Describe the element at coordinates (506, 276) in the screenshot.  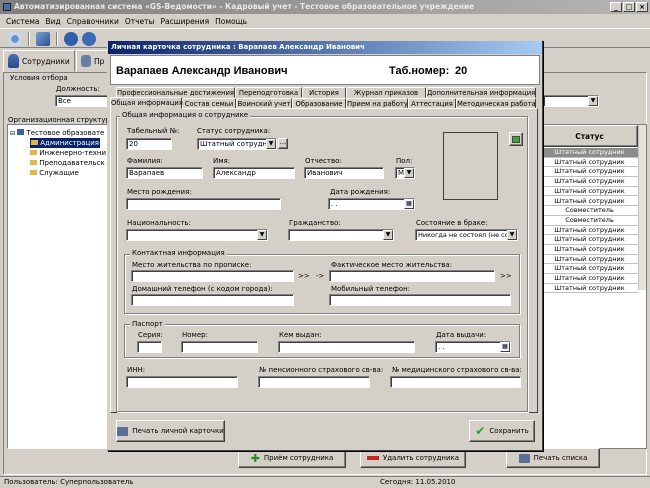
I see `copy-address-back-button: >>` at that location.